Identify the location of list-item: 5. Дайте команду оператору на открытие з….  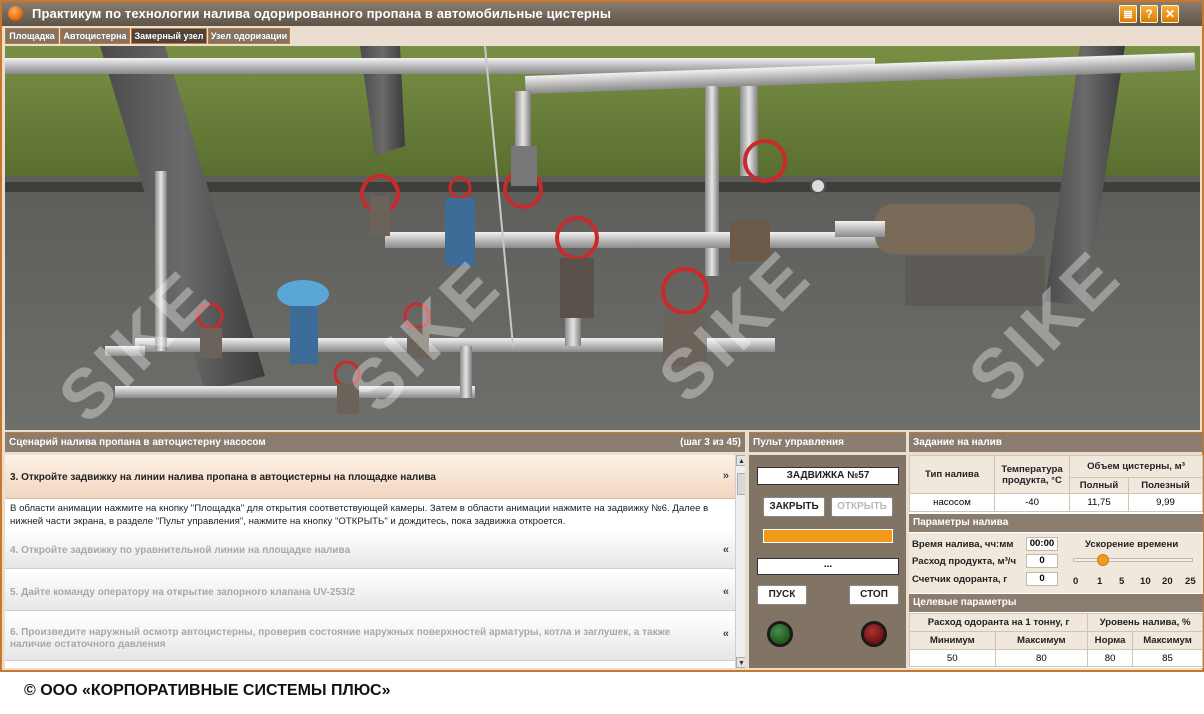
(370, 592).